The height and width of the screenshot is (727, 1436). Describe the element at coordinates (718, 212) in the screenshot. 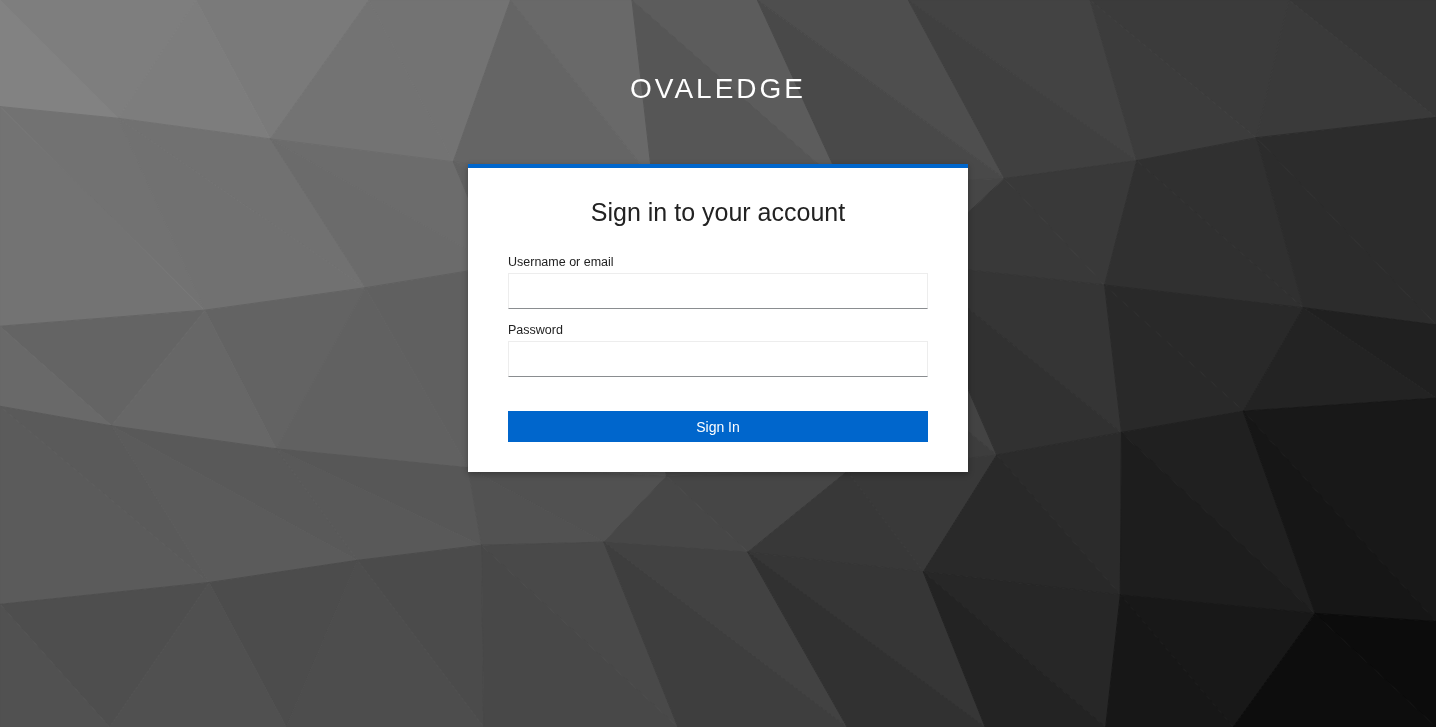

I see `card-title: Sign in to your account` at that location.